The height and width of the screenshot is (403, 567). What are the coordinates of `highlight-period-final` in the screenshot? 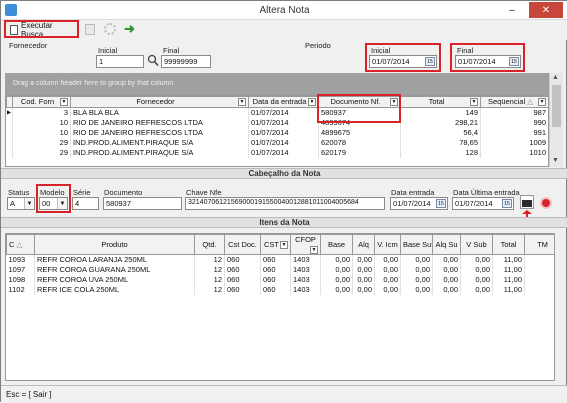 It's located at (487, 57).